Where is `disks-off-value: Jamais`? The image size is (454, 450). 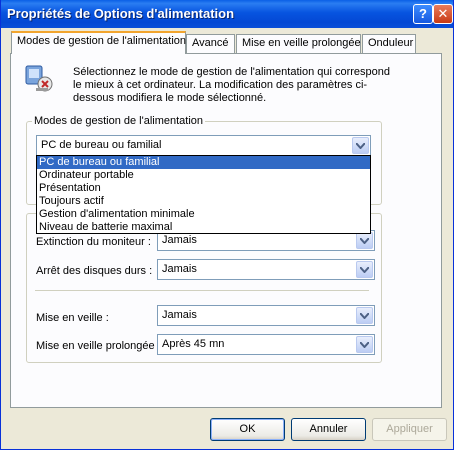 disks-off-value: Jamais is located at coordinates (179, 269).